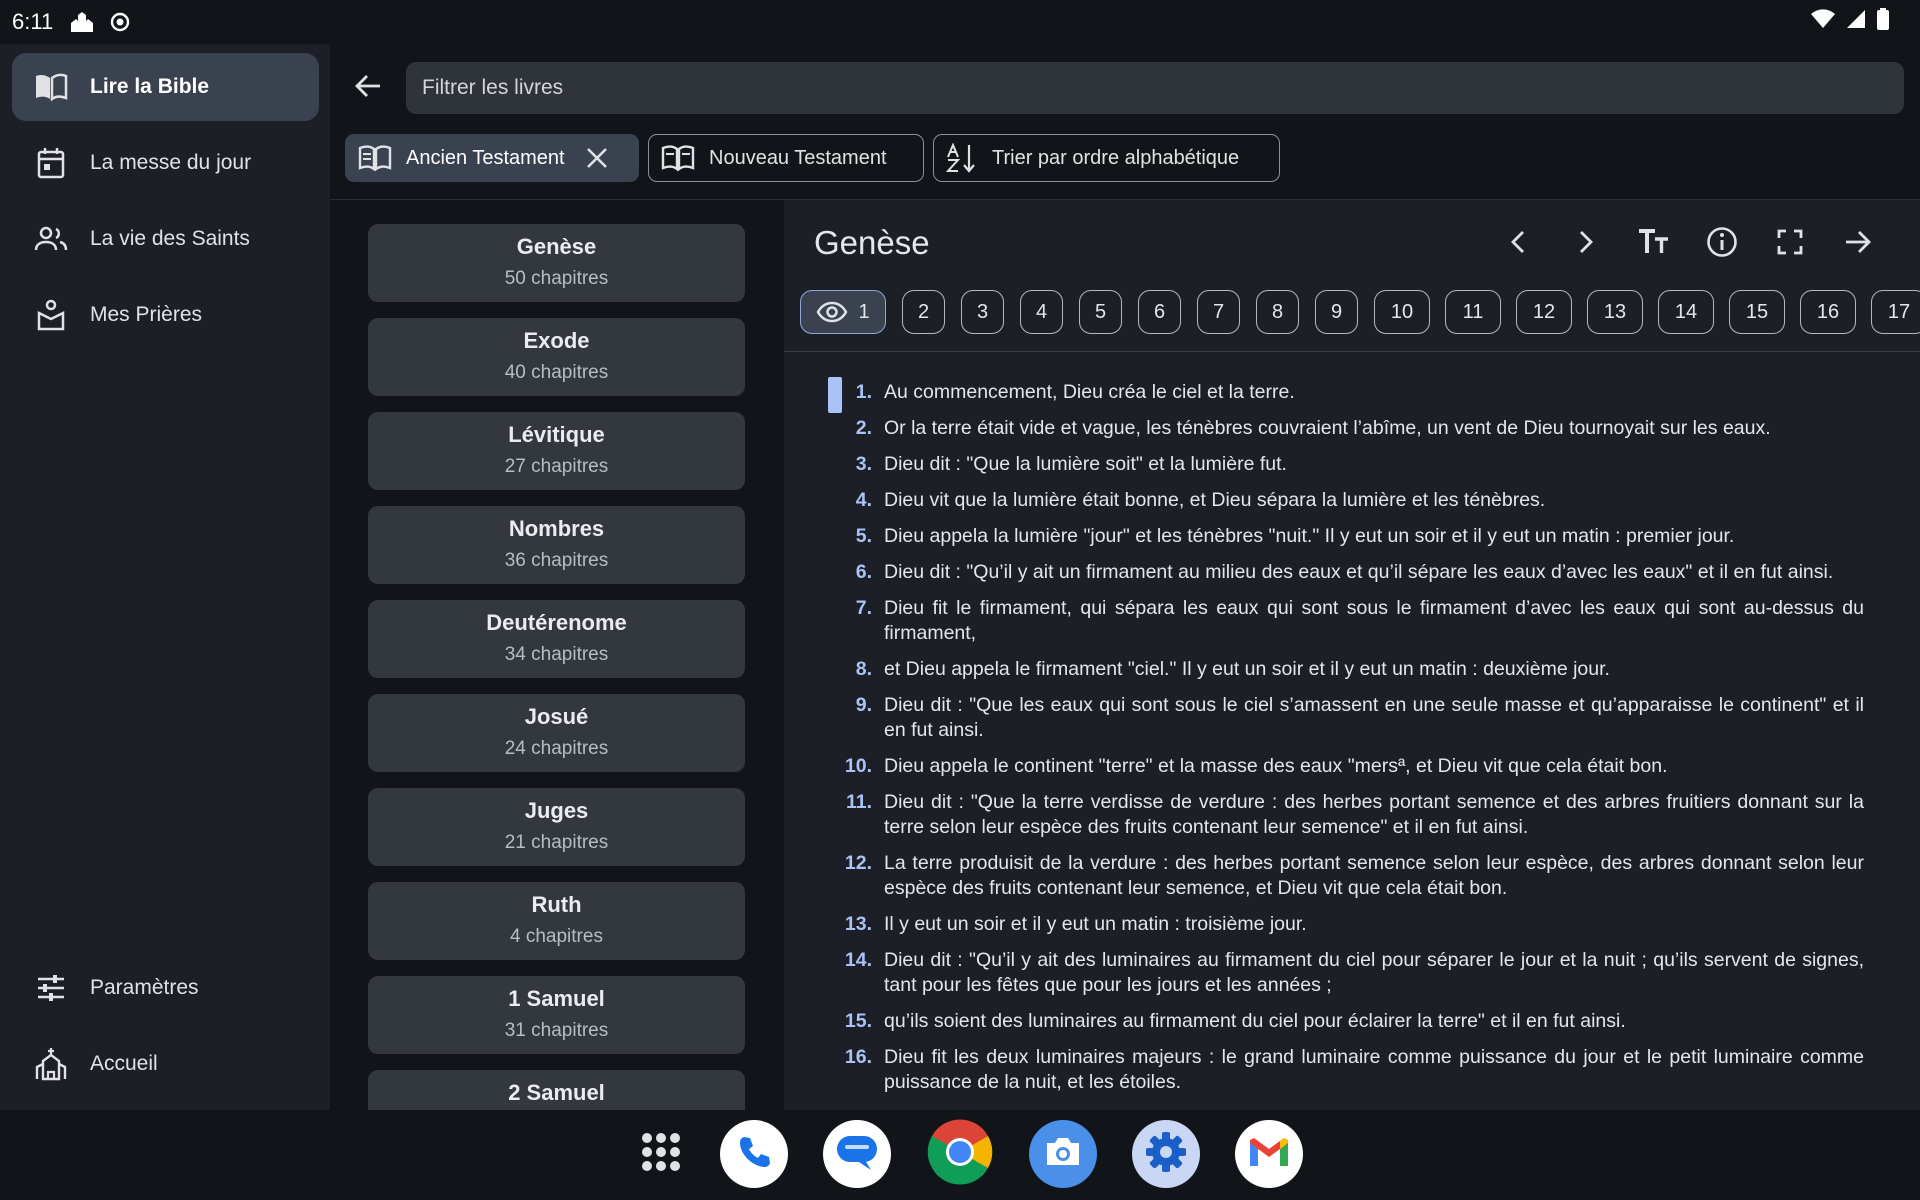 The width and height of the screenshot is (1920, 1200). I want to click on status-bar: 6:11, so click(960, 22).